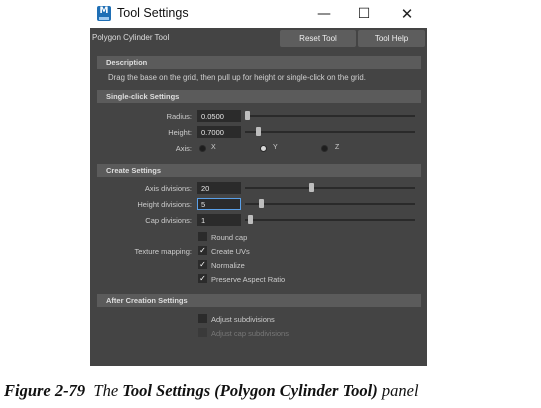 Image resolution: width=541 pixels, height=408 pixels. Describe the element at coordinates (263, 148) in the screenshot. I see `axis-y-radio` at that location.